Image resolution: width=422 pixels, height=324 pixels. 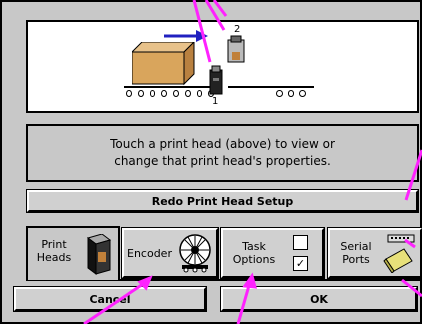 What do you see at coordinates (237, 29) in the screenshot?
I see `print-head-2-label: 2` at bounding box center [237, 29].